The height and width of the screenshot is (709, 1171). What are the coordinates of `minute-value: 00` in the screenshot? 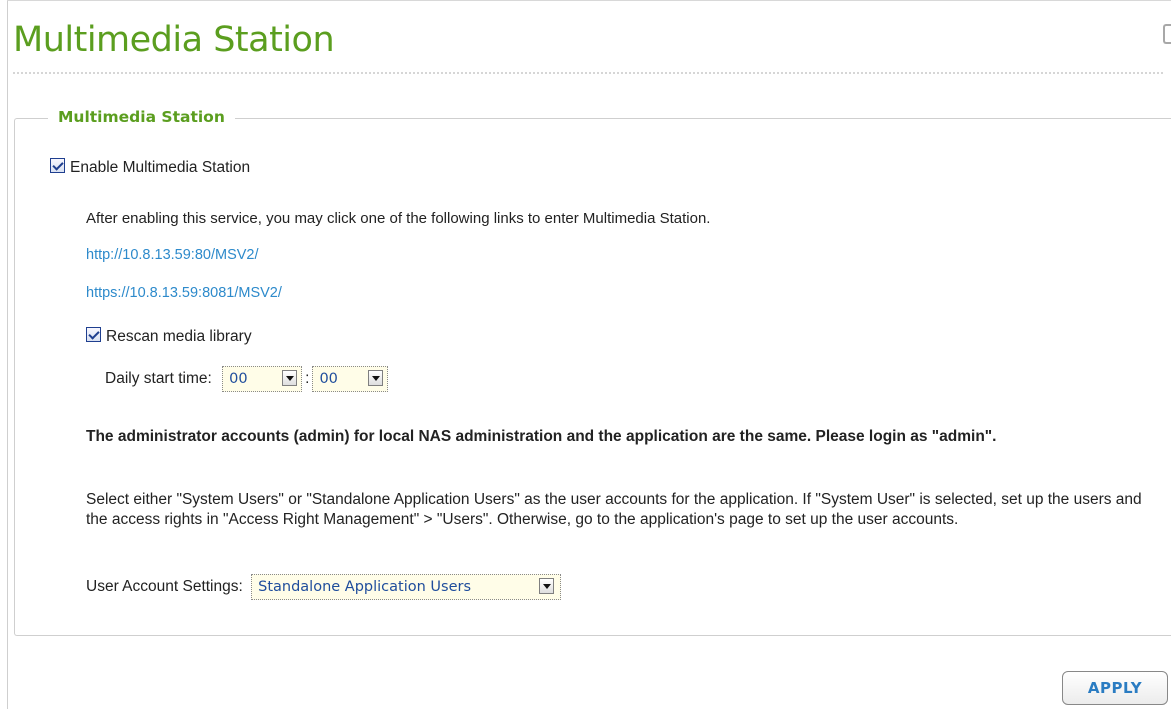 It's located at (328, 379).